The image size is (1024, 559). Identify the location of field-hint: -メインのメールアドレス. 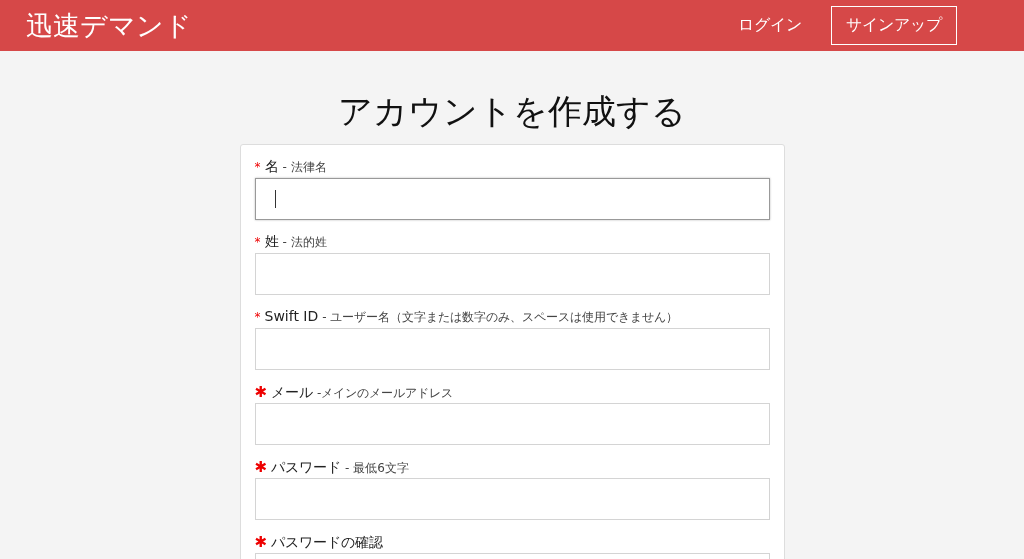
(385, 393).